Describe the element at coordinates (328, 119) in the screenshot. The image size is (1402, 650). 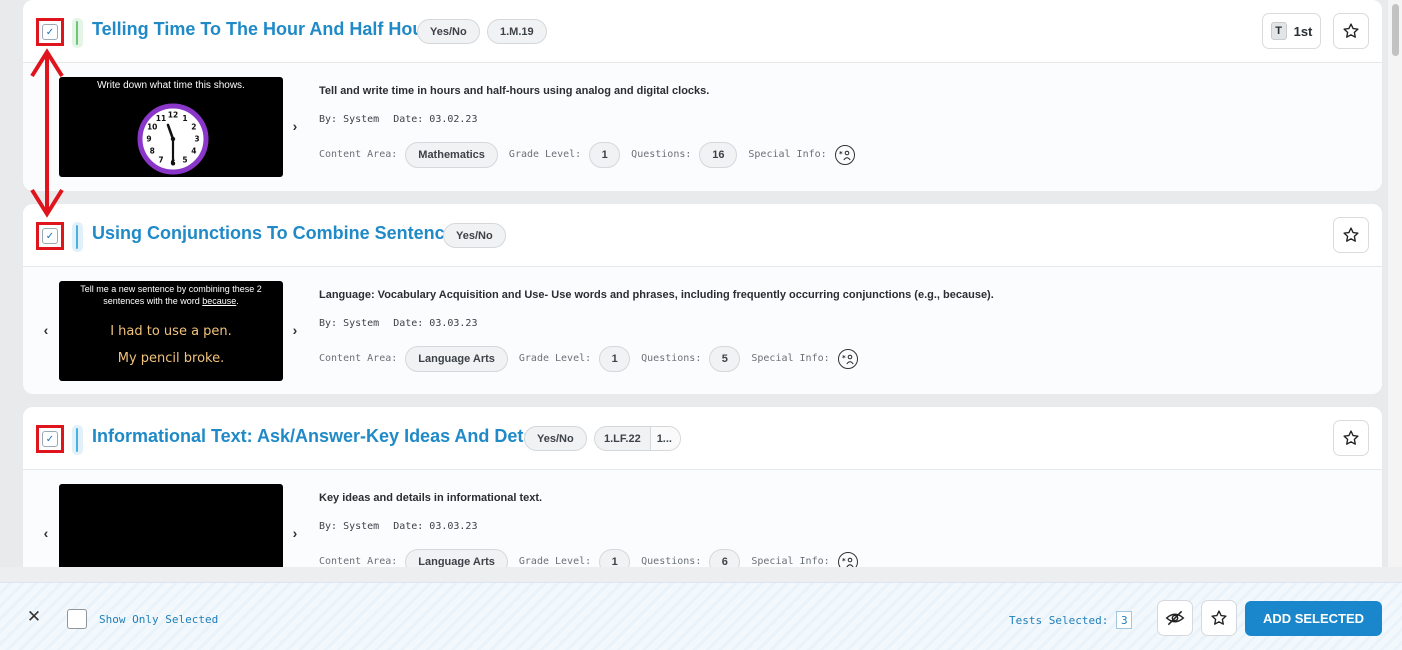
I see `by-label: By:` at that location.